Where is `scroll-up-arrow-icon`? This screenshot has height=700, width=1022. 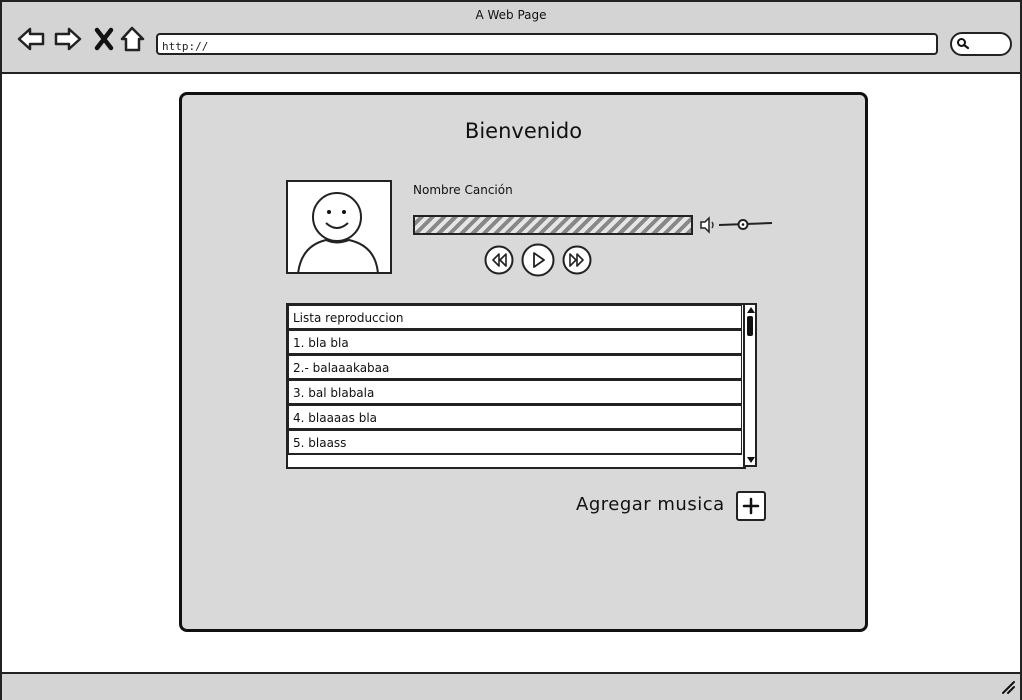 scroll-up-arrow-icon is located at coordinates (751, 310).